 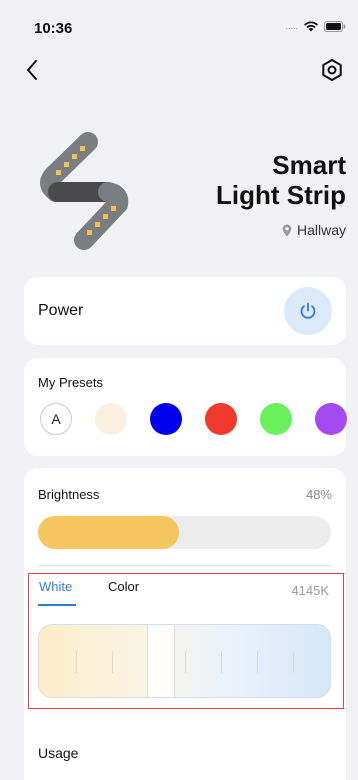 What do you see at coordinates (287, 230) in the screenshot?
I see `location-pin-icon` at bounding box center [287, 230].